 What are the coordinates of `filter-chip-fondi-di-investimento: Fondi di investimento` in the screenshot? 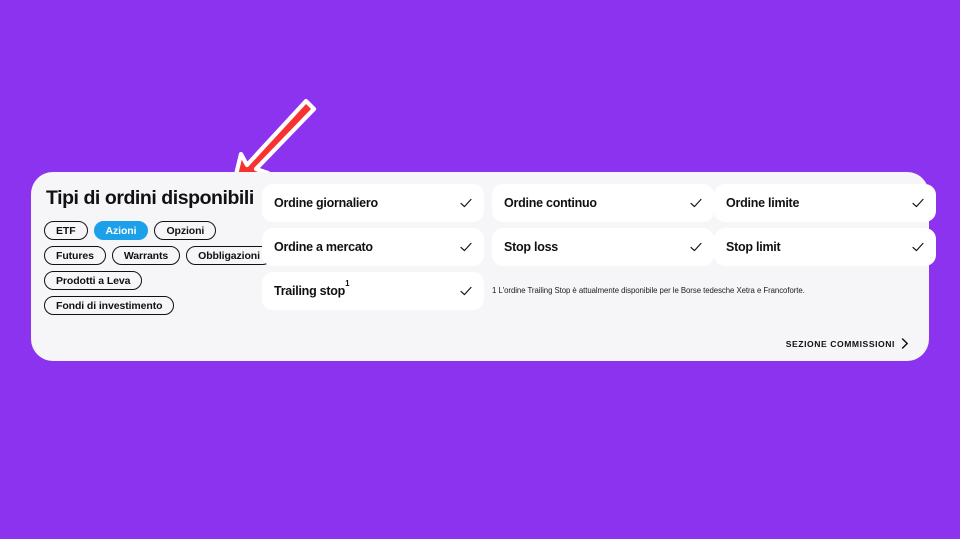 It's located at (109, 306).